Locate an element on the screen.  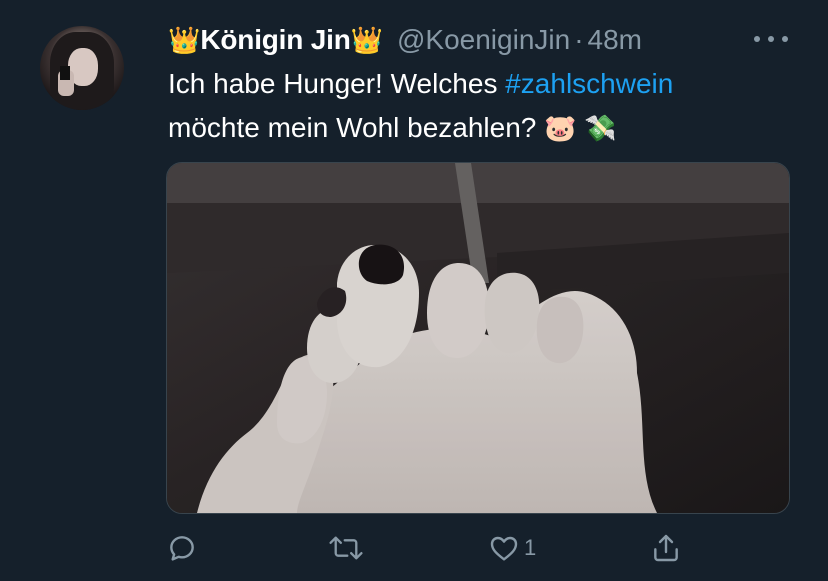
share-icon is located at coordinates (666, 548).